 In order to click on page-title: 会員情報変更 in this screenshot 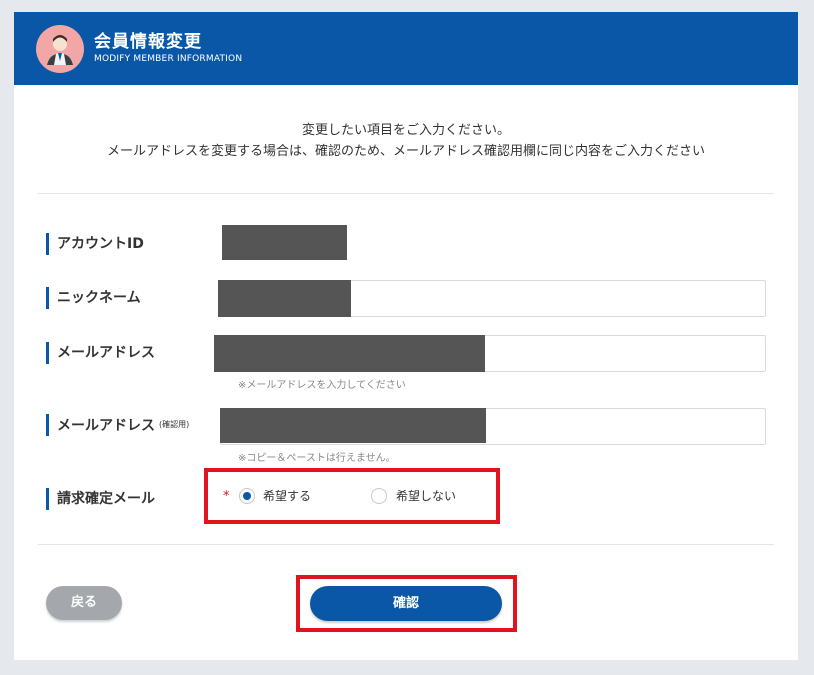, I will do `click(148, 42)`.